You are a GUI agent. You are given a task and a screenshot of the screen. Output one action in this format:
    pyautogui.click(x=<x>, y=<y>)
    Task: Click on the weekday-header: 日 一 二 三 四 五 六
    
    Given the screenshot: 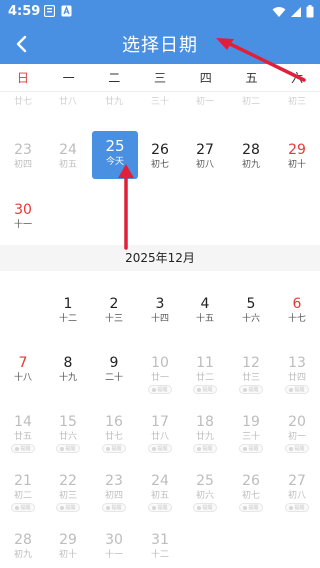 What is the action you would take?
    pyautogui.click(x=160, y=78)
    